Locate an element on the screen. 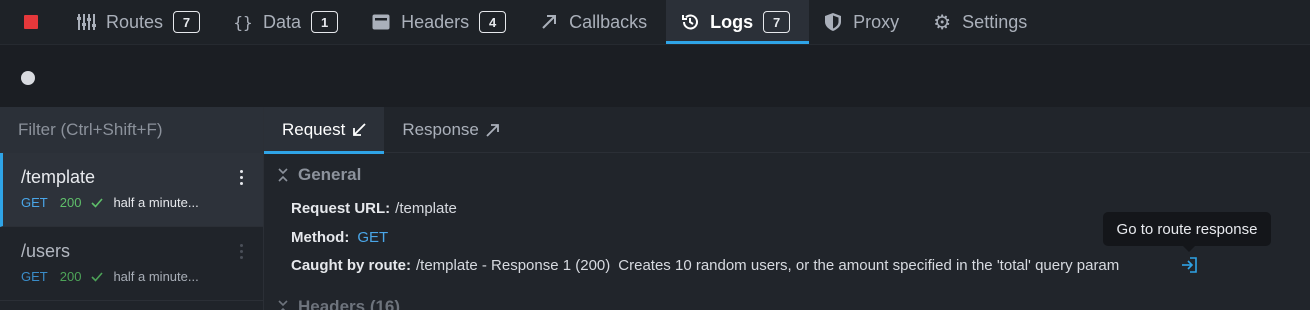 The width and height of the screenshot is (1310, 310). count-badge: 1 is located at coordinates (325, 22).